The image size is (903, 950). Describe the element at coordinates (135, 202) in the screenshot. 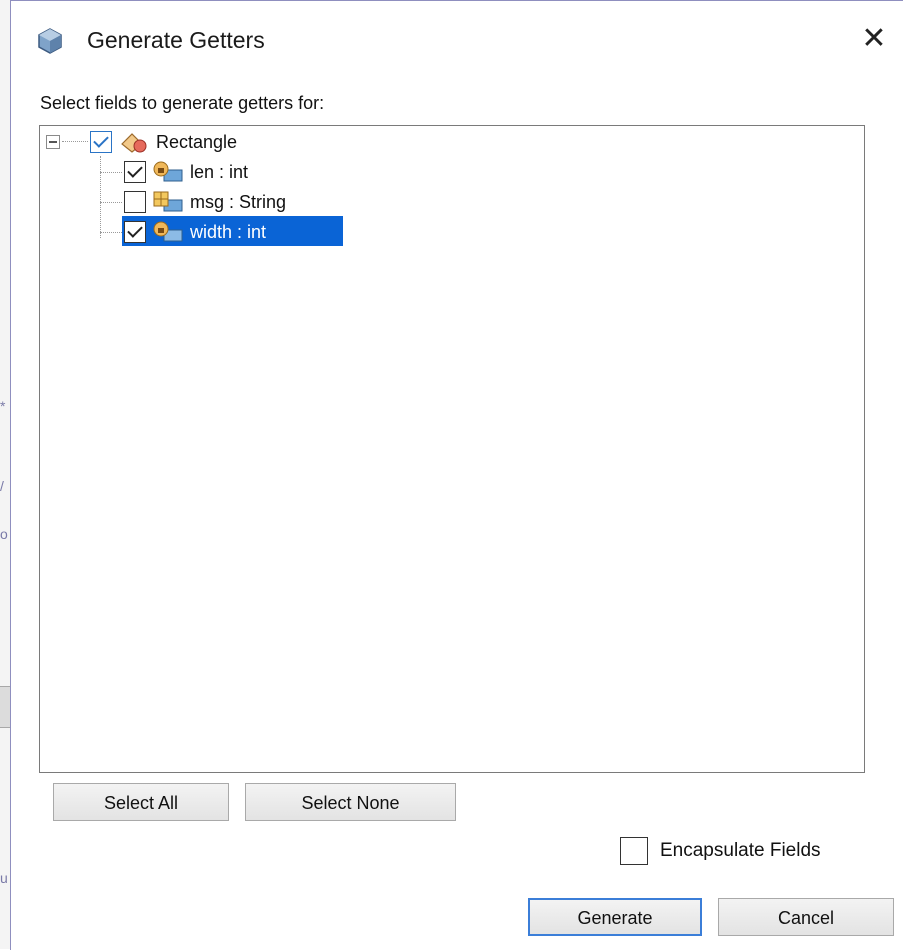

I see `msg-checkbox` at that location.